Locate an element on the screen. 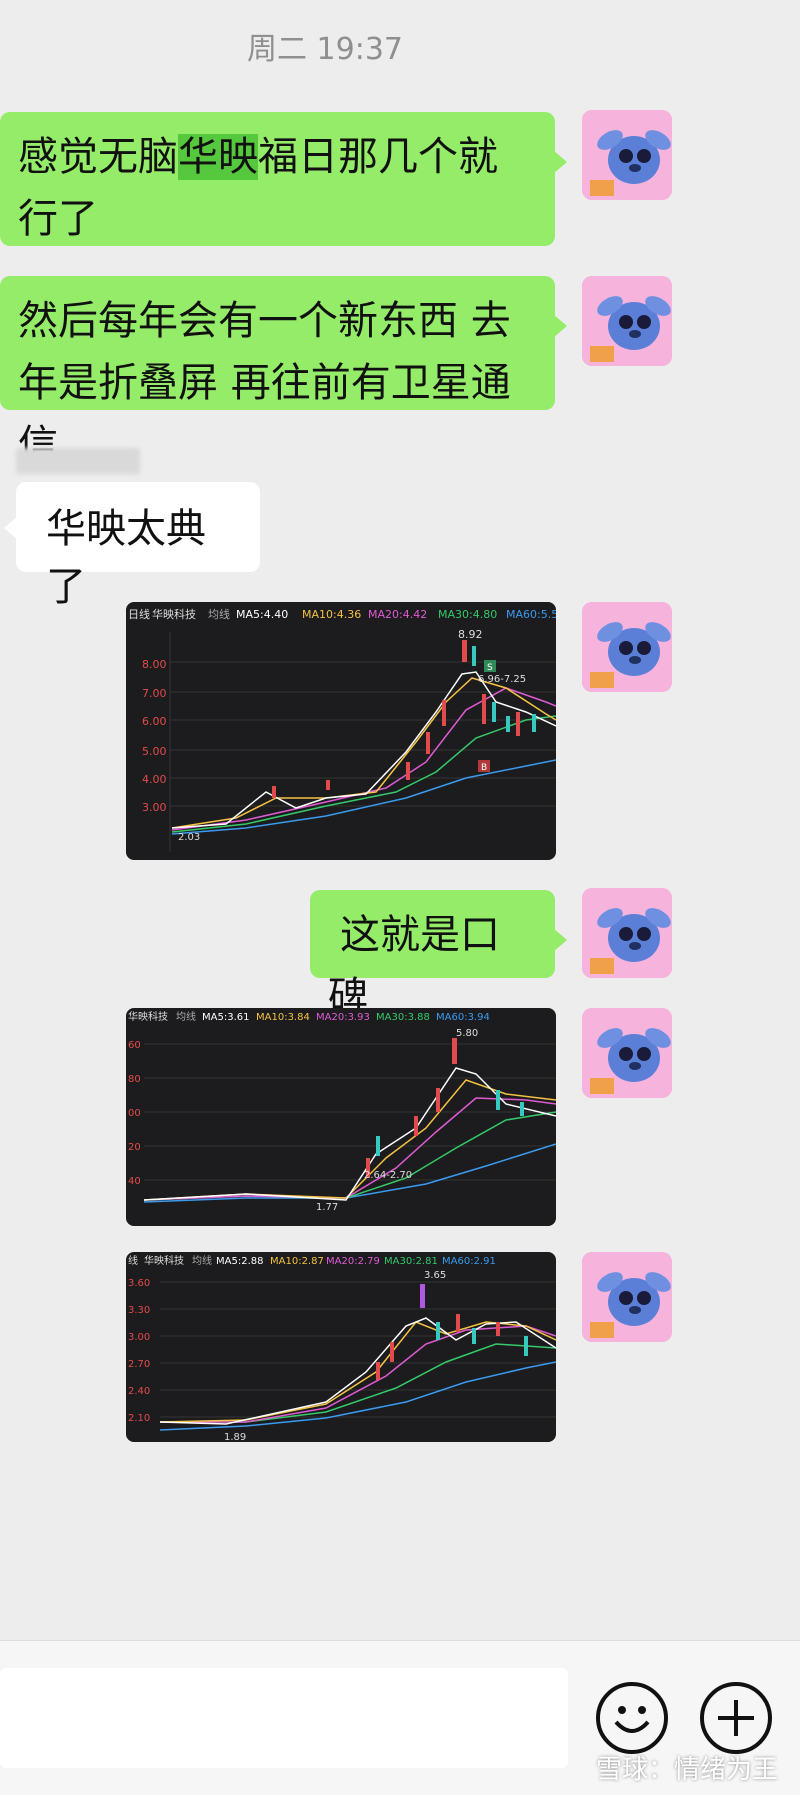 The width and height of the screenshot is (800, 1795). legend-item: MA30:4.80 is located at coordinates (467, 614).